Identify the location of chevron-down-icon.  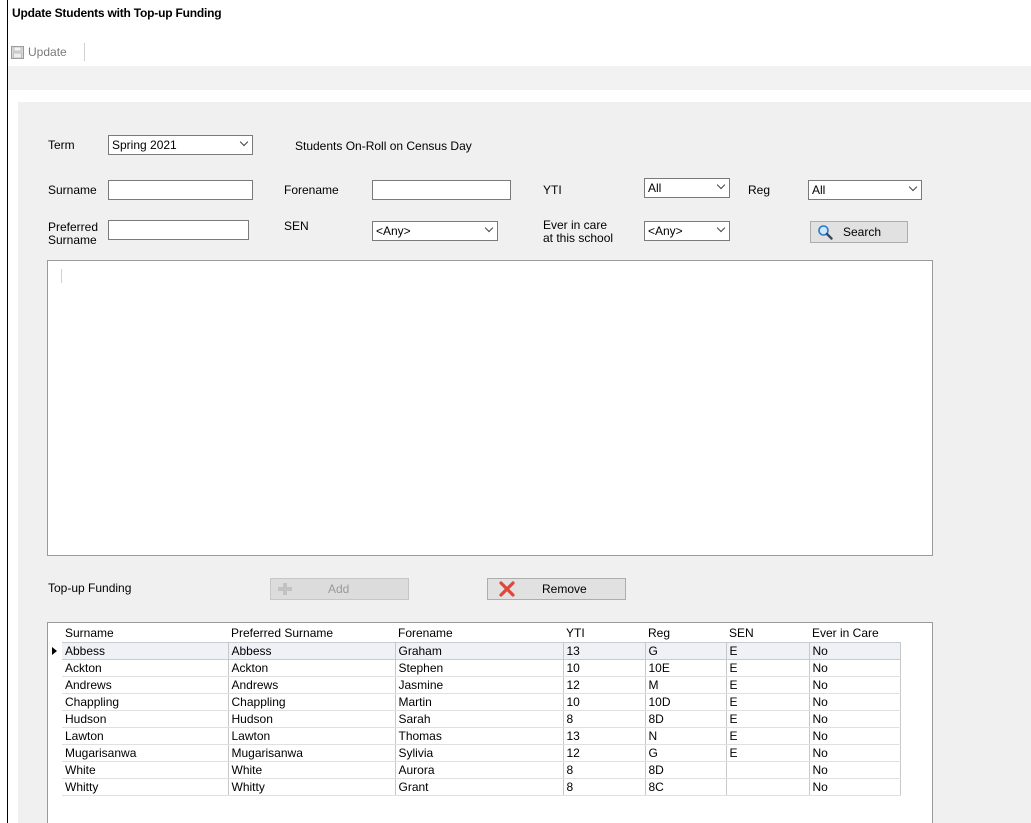
(722, 188).